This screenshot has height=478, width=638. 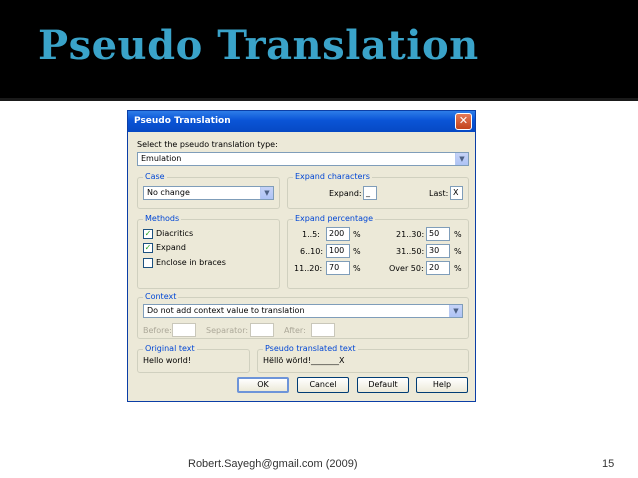 I want to click on pct-label-21-30: 21..30:, so click(x=410, y=234).